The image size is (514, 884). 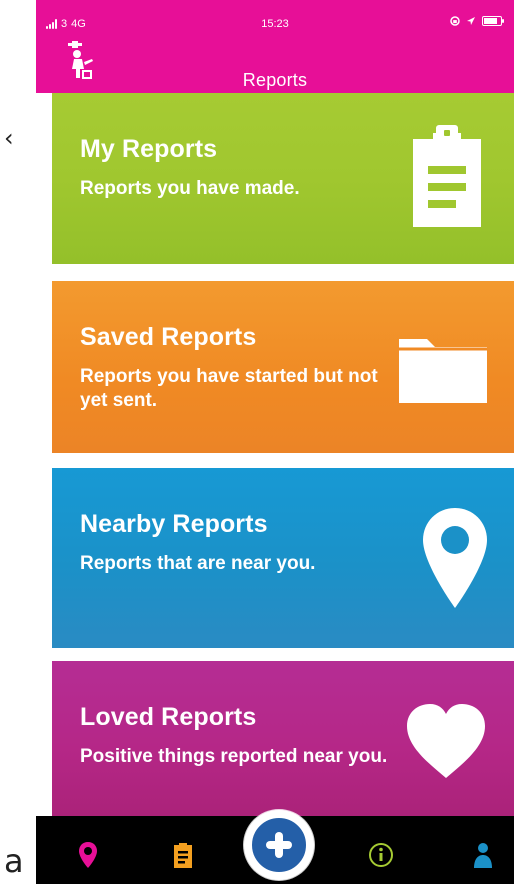 I want to click on info-icon, so click(x=381, y=855).